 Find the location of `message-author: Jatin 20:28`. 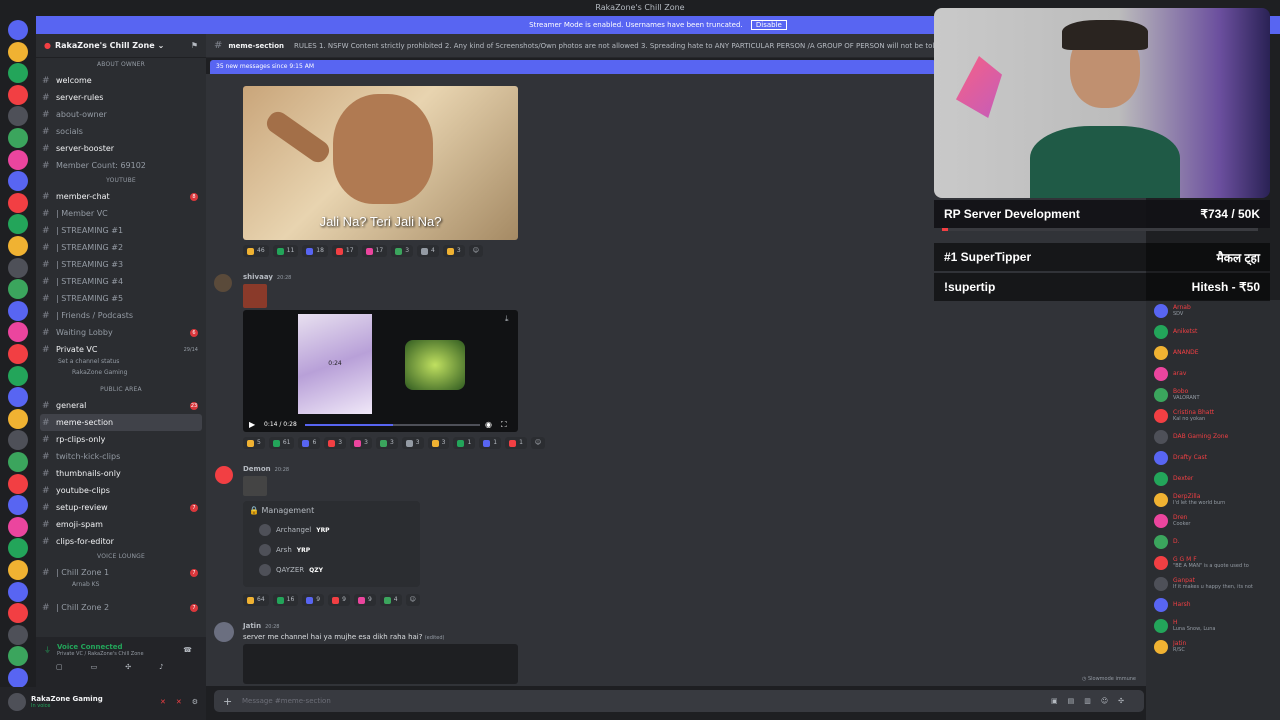

message-author: Jatin 20:28 is located at coordinates (261, 626).